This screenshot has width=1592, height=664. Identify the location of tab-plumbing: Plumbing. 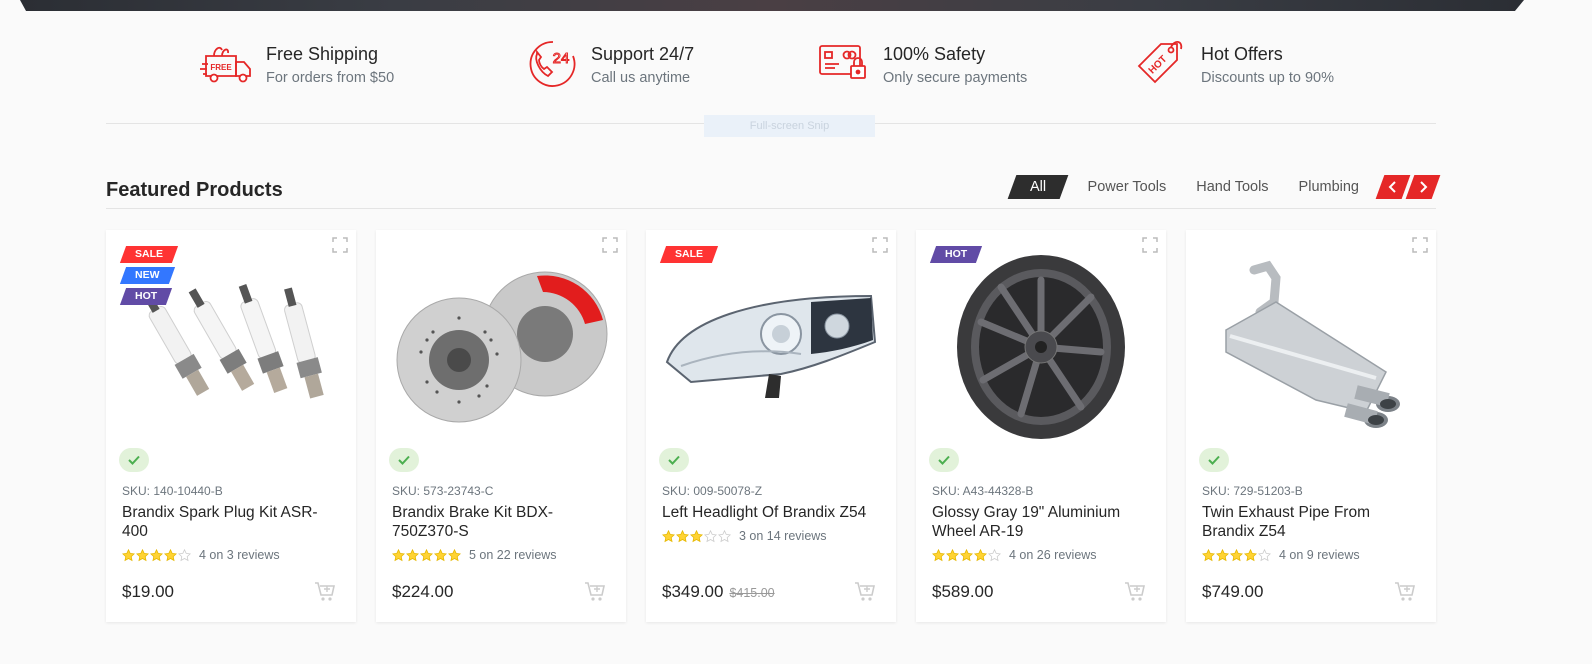
(1329, 187).